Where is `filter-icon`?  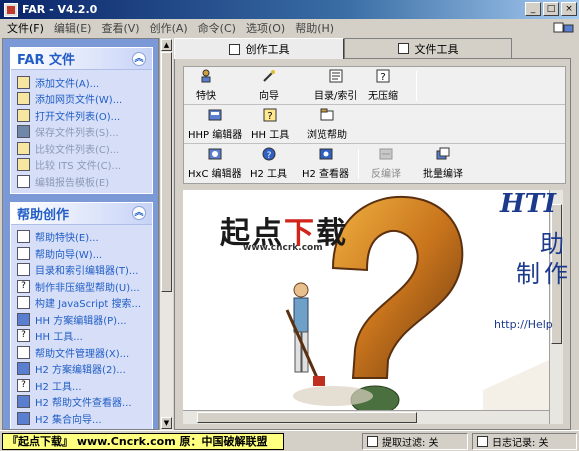
filter-icon is located at coordinates (372, 441).